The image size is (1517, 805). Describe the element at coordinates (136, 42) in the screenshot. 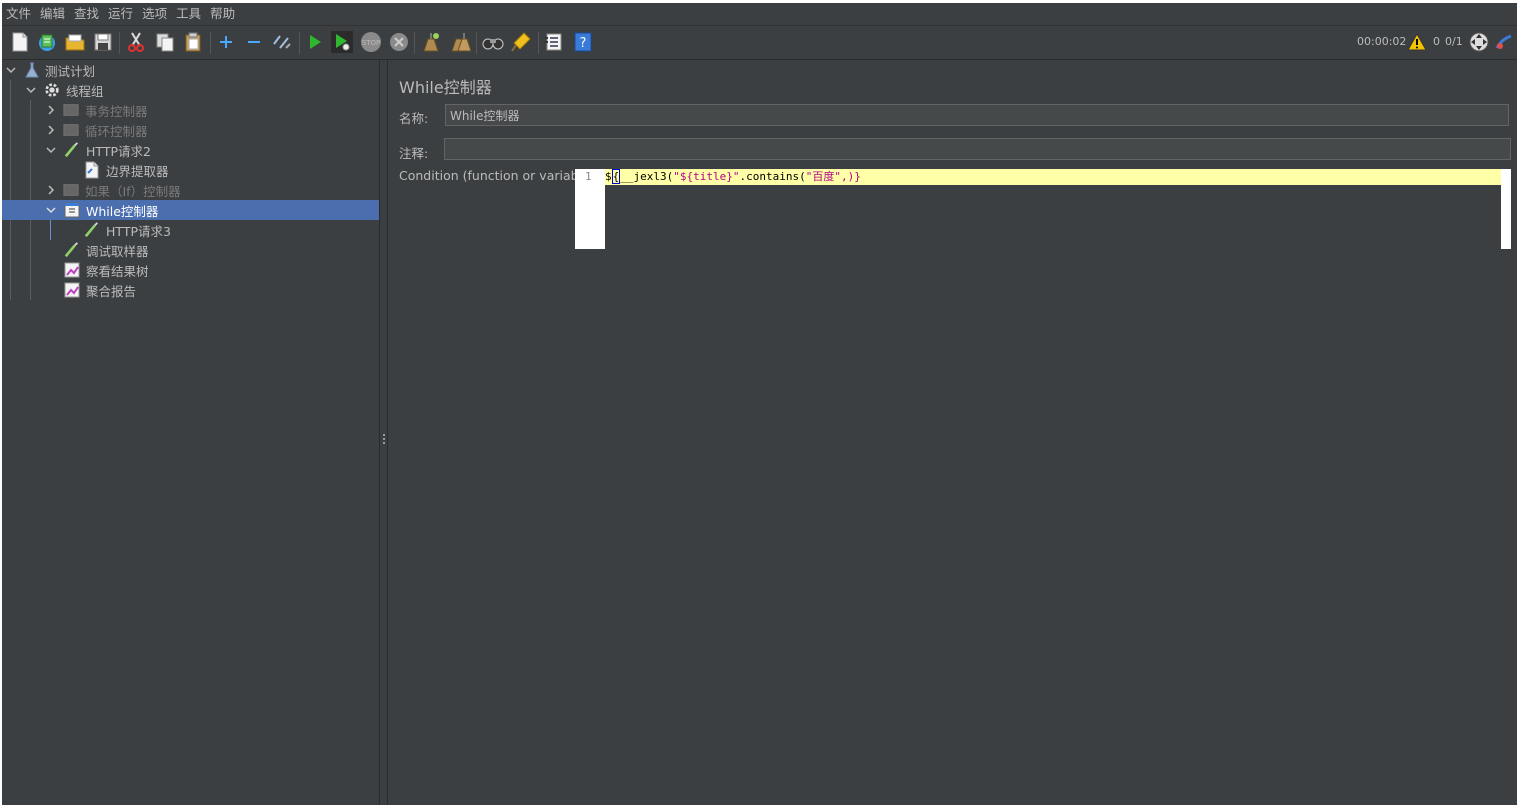

I see `cut-button` at that location.